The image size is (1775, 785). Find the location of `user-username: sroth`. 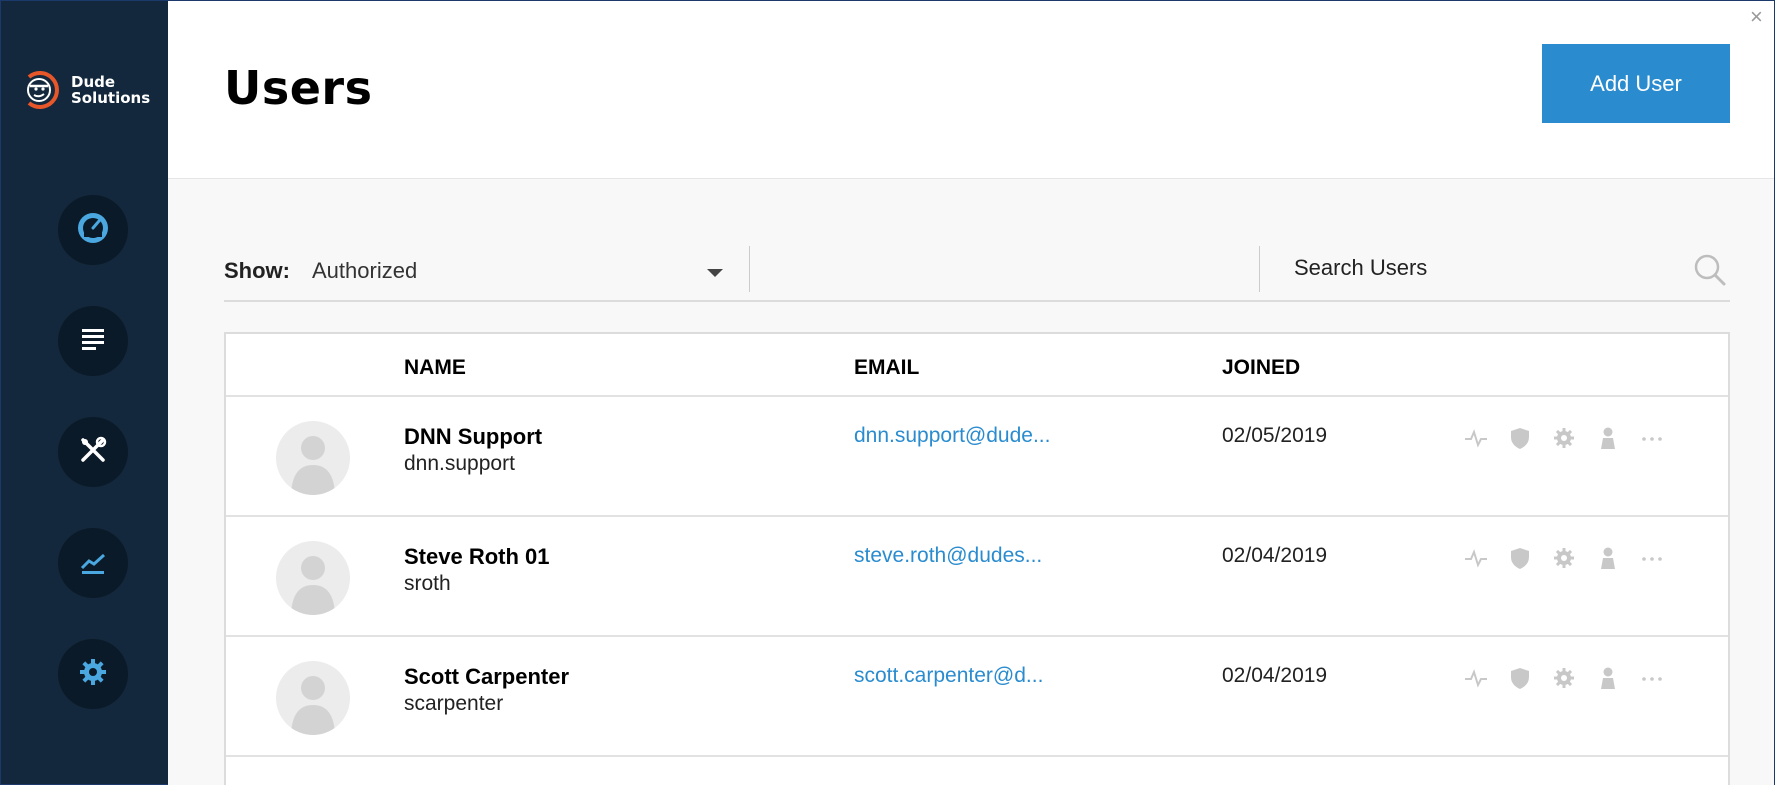

user-username: sroth is located at coordinates (427, 583).